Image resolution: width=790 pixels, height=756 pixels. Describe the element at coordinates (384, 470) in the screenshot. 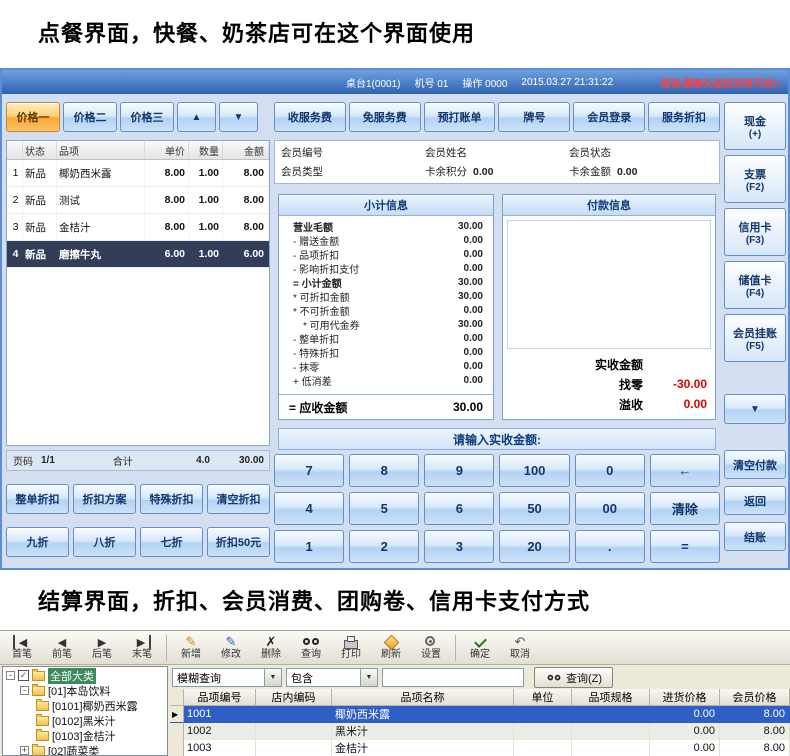

I see `numpad-key: 8` at that location.